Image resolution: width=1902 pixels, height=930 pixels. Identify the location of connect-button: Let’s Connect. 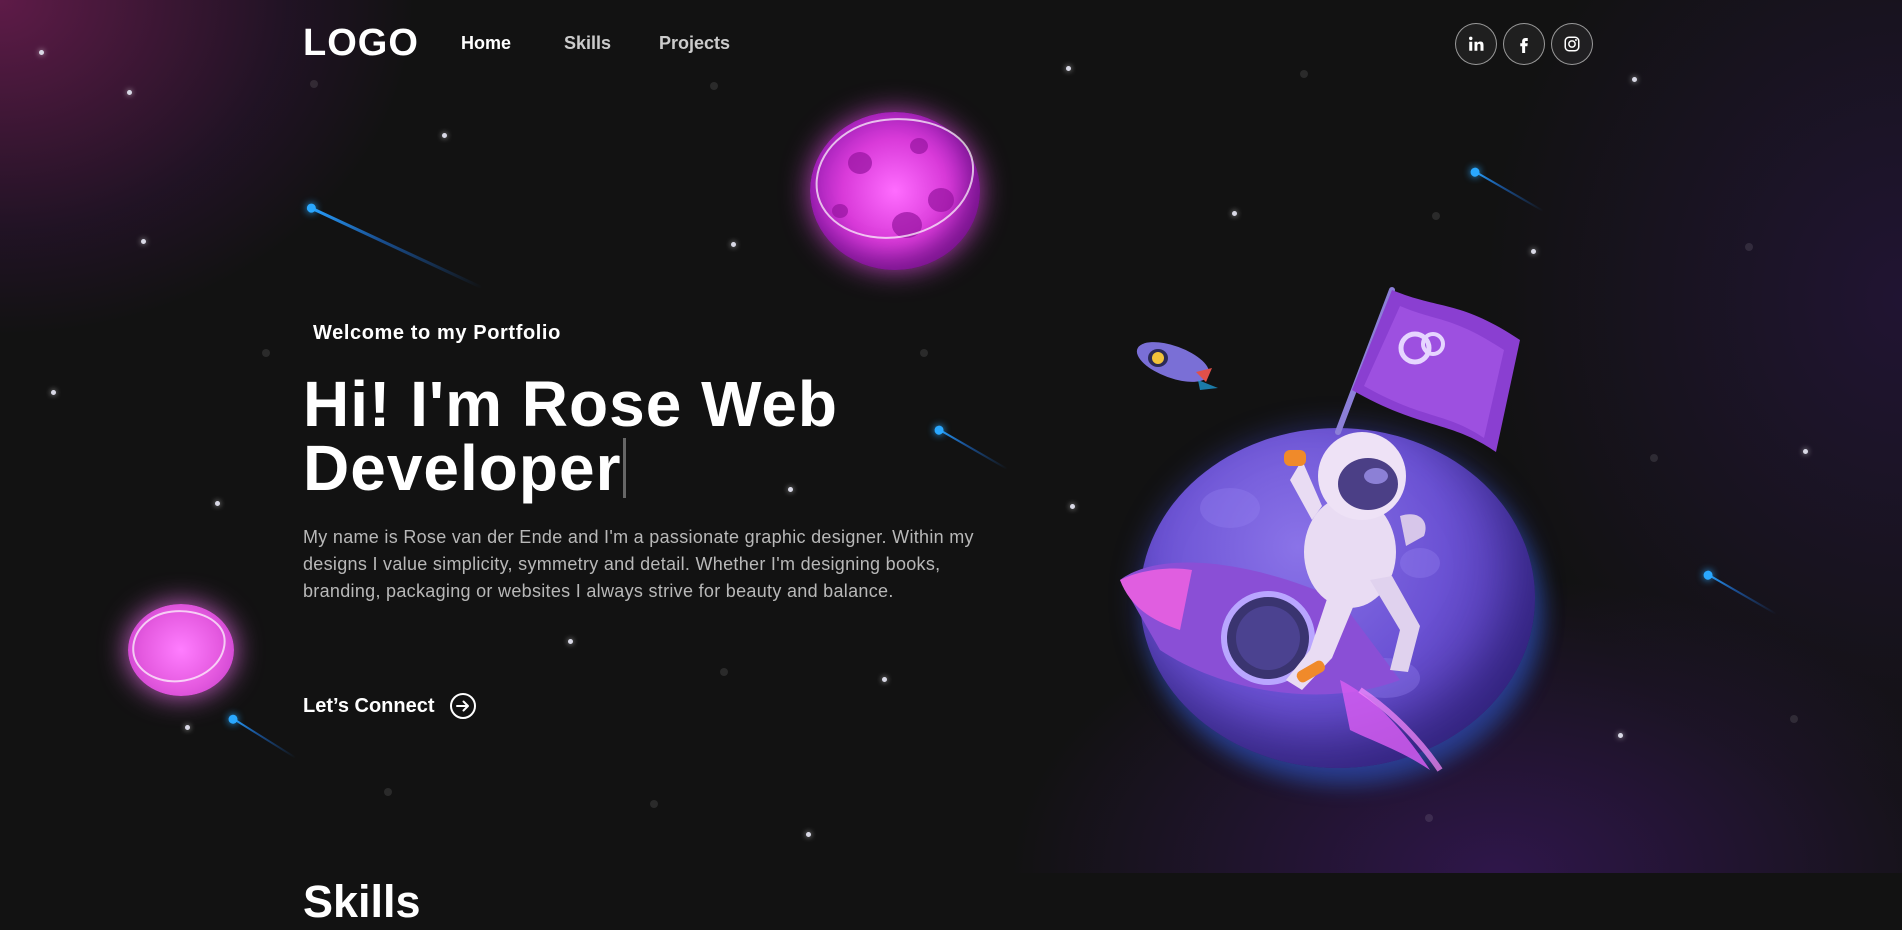
(390, 706).